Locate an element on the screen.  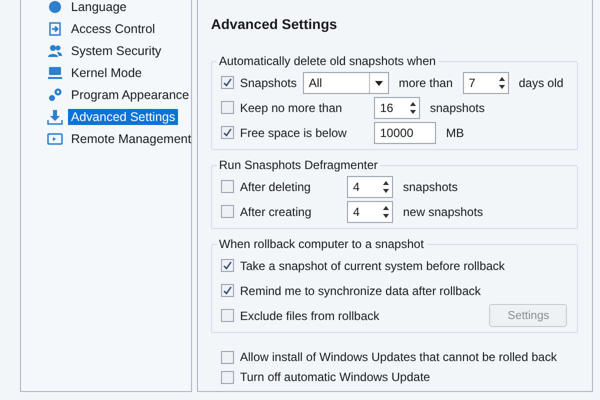
sidebar-item: System Security is located at coordinates (116, 51).